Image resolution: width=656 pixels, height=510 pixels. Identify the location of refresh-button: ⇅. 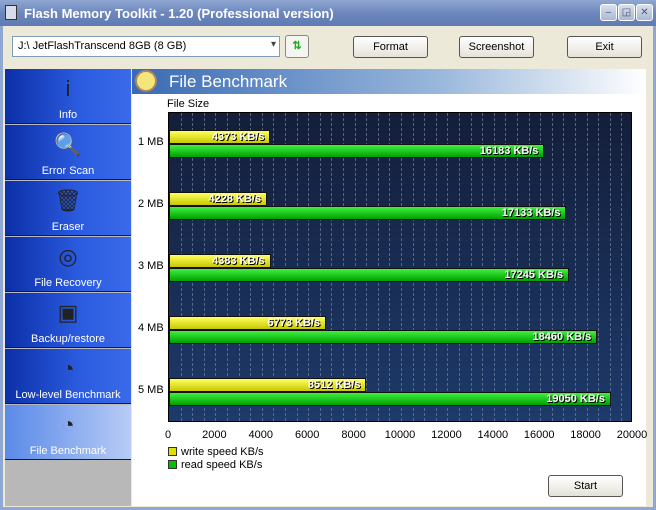
(297, 46).